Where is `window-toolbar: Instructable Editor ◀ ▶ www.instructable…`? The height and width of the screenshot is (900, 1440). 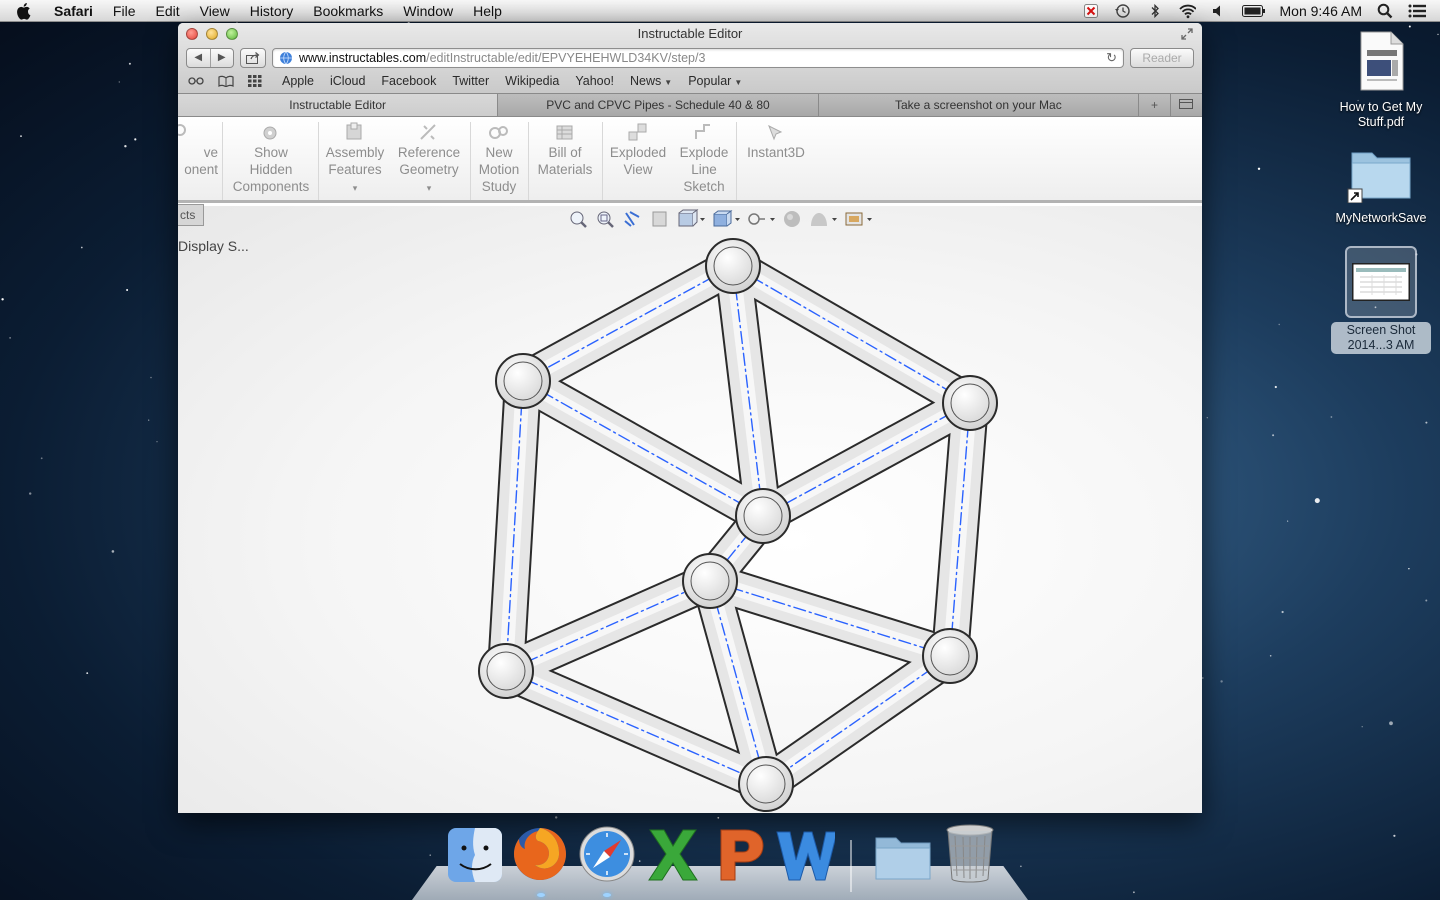 window-toolbar: Instructable Editor ◀ ▶ www.instructable… is located at coordinates (690, 58).